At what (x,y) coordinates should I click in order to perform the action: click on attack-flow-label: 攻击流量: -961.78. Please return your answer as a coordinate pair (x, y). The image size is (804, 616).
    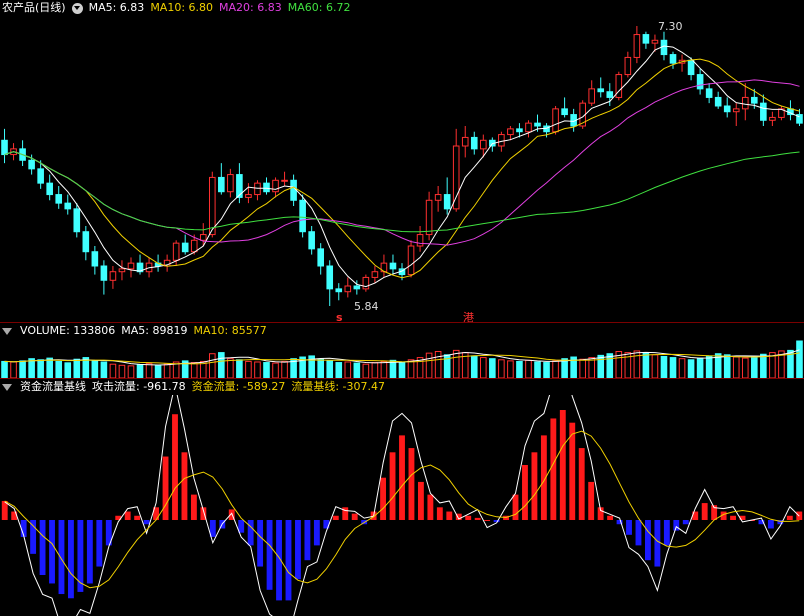
    Looking at the image, I should click on (139, 386).